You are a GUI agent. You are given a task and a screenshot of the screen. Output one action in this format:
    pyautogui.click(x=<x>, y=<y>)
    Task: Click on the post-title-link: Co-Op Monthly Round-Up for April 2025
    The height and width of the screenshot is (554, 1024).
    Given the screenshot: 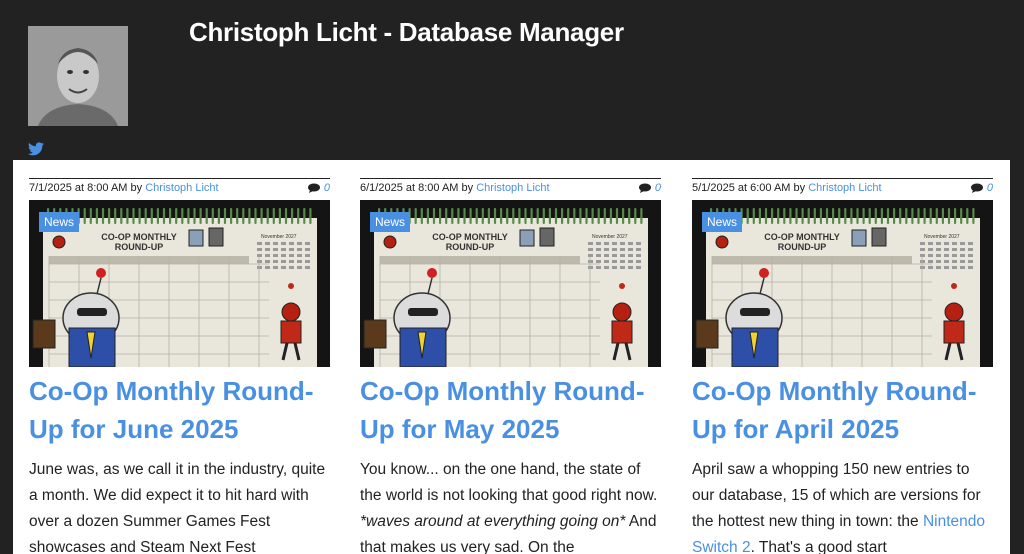 What is the action you would take?
    pyautogui.click(x=842, y=410)
    